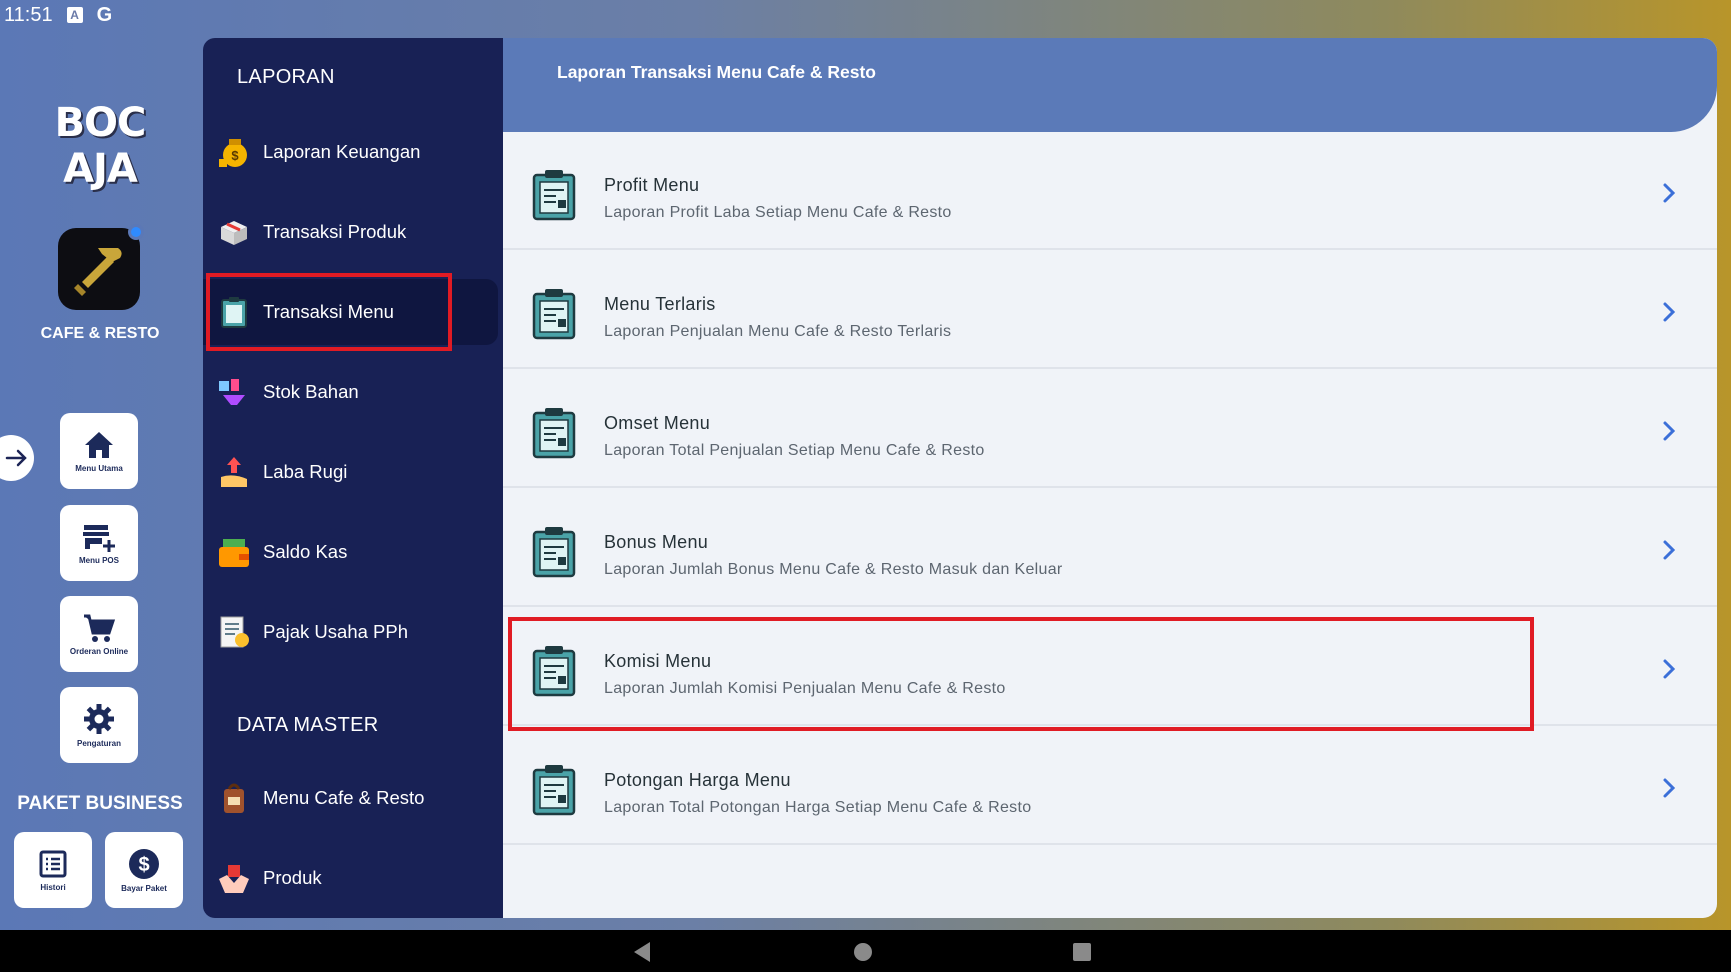  What do you see at coordinates (234, 878) in the screenshot?
I see `product-hands-icon` at bounding box center [234, 878].